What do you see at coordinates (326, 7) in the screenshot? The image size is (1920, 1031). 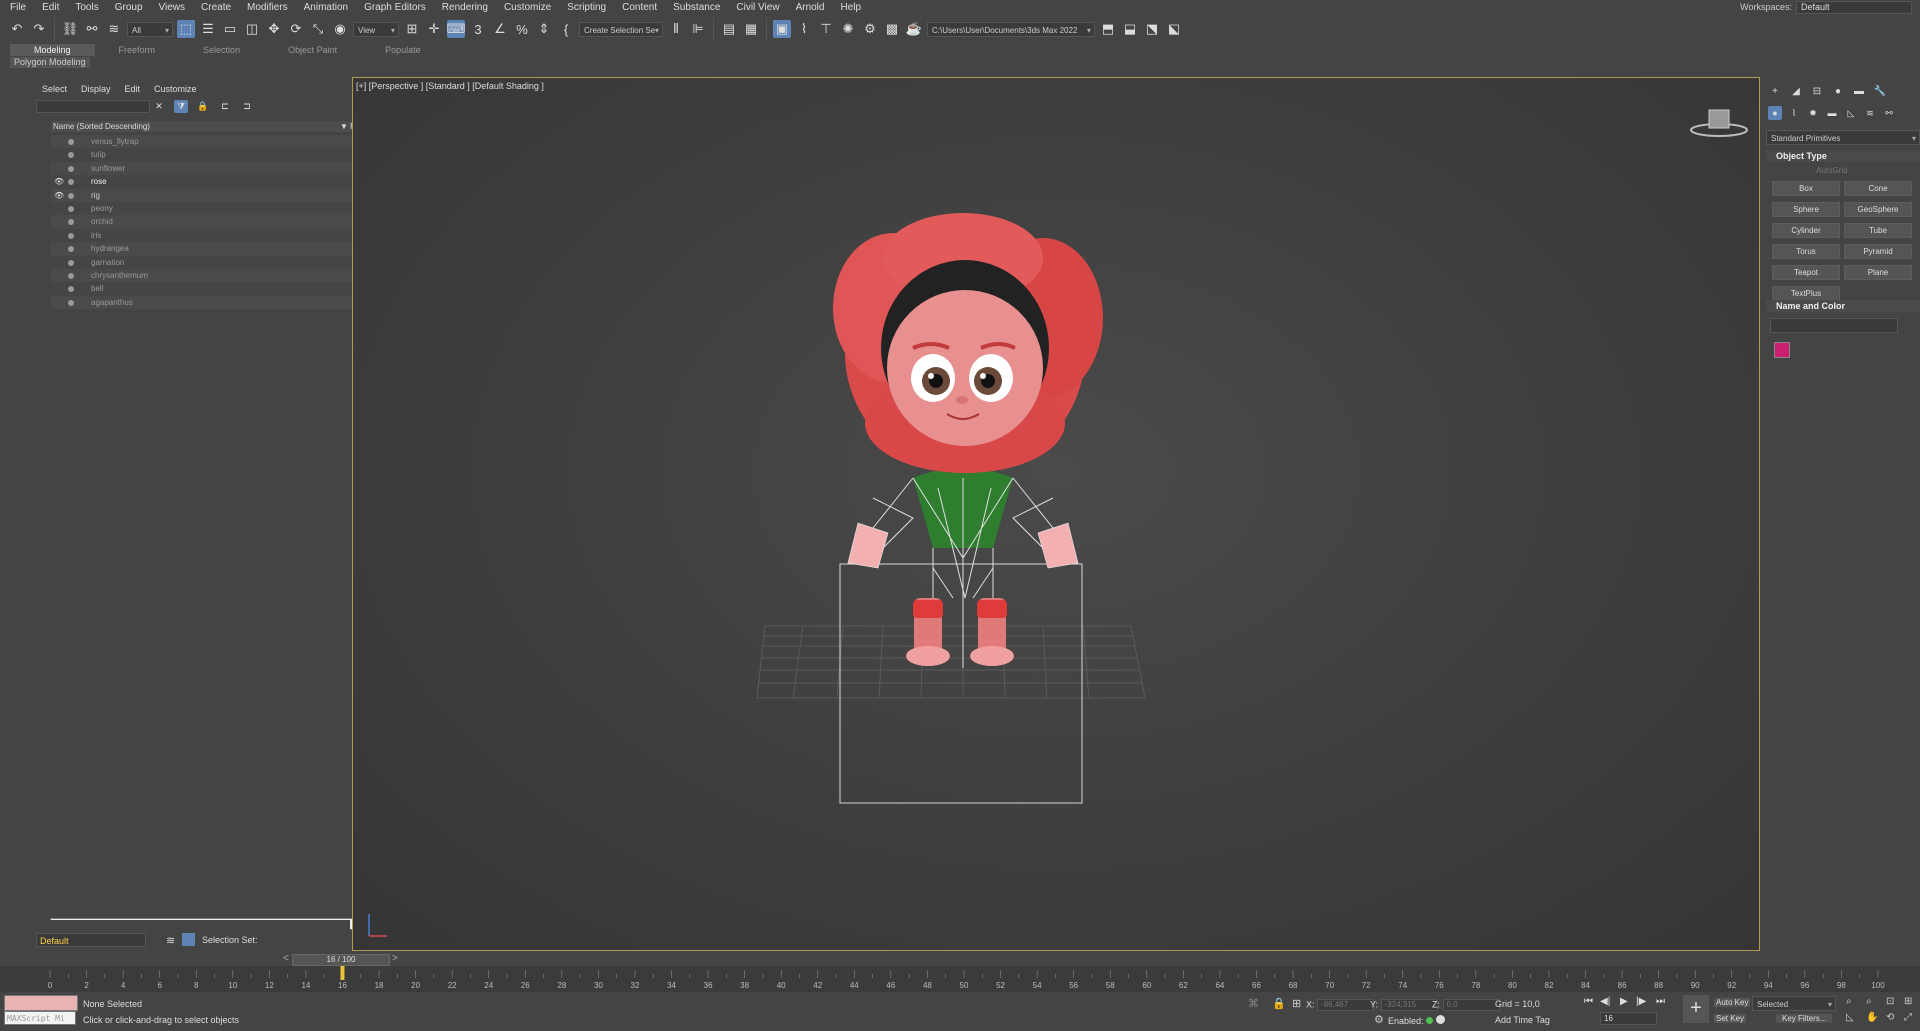 I see `menu-animation: Animation` at bounding box center [326, 7].